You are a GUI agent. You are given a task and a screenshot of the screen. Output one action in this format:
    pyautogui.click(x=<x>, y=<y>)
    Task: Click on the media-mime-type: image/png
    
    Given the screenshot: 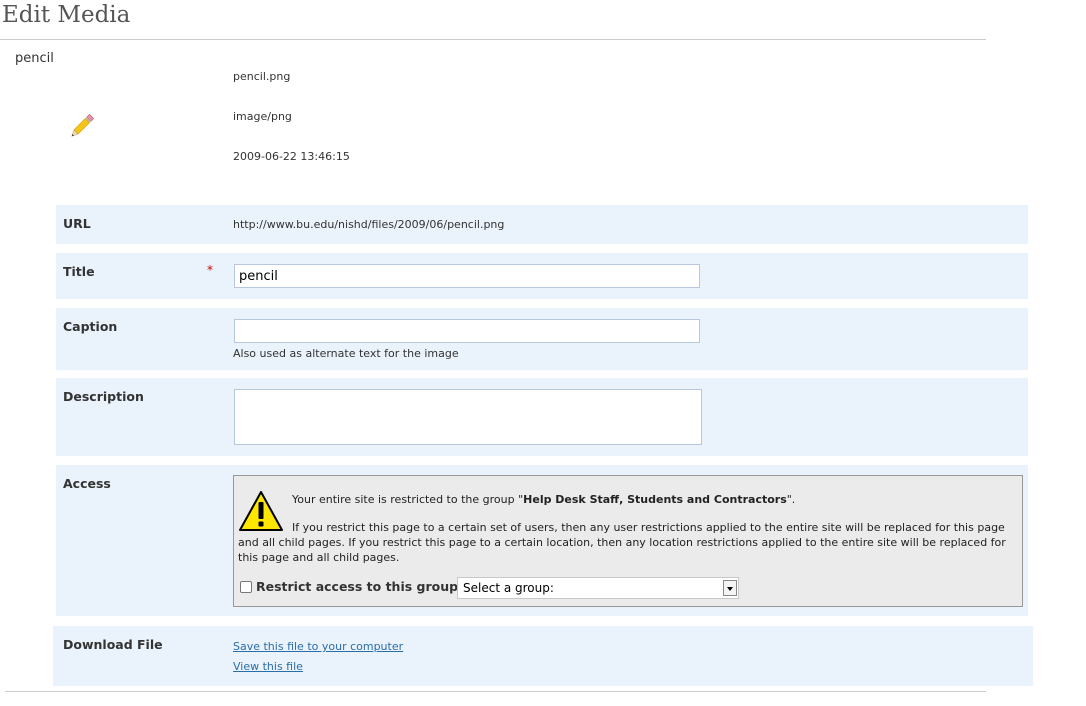 What is the action you would take?
    pyautogui.click(x=262, y=116)
    